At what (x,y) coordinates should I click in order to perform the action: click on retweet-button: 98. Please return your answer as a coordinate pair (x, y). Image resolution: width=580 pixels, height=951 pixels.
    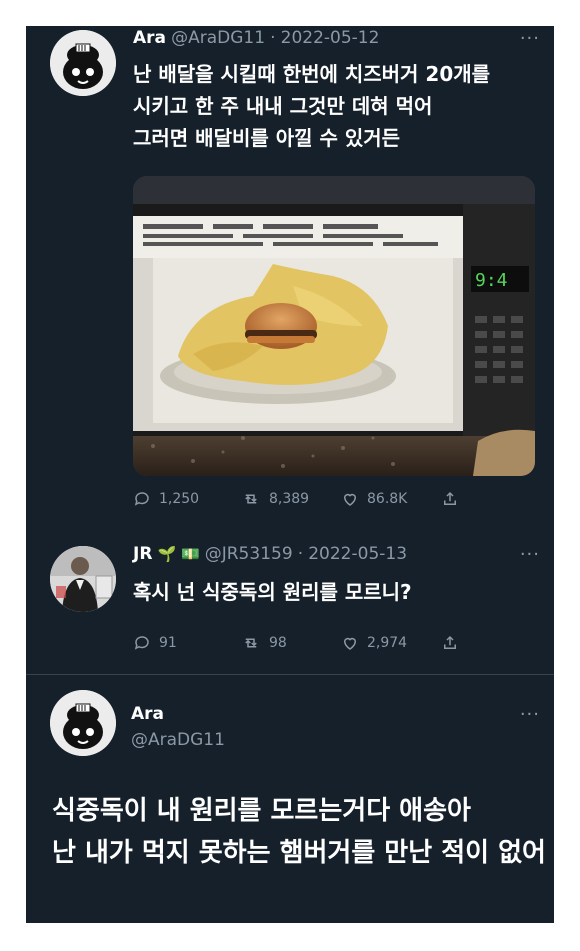
    Looking at the image, I should click on (291, 643).